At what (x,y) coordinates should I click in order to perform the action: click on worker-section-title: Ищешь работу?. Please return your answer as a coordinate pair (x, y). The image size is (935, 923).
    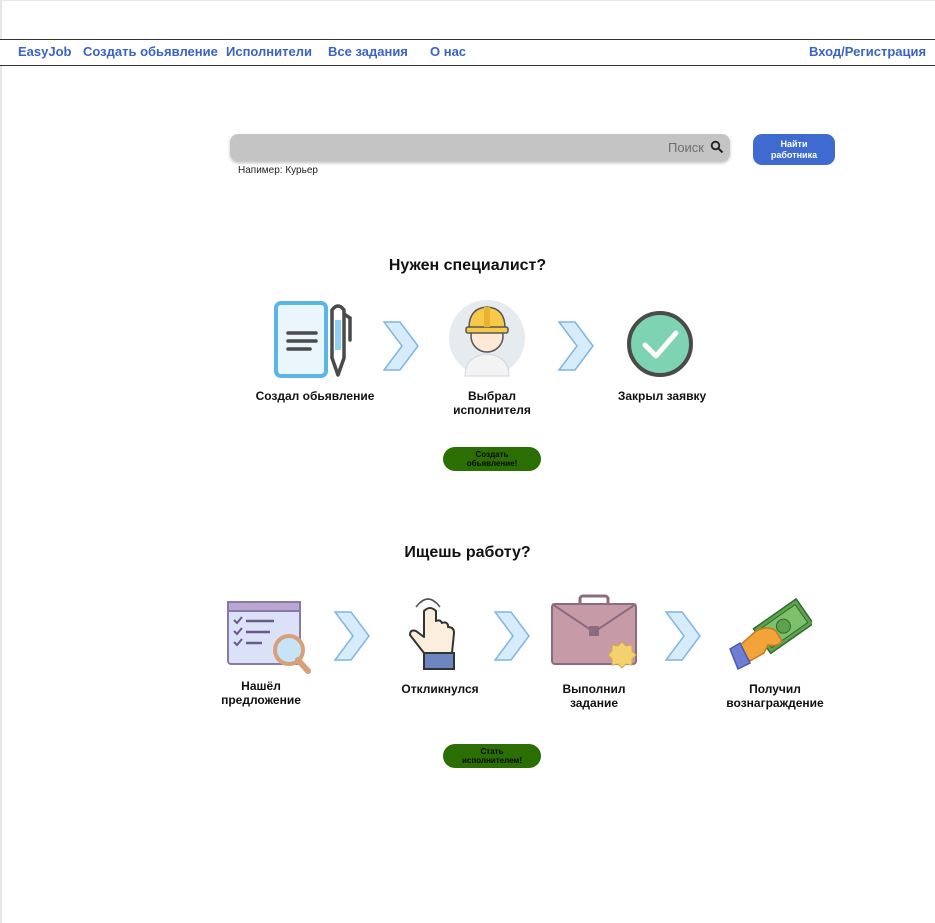
    Looking at the image, I should click on (467, 552).